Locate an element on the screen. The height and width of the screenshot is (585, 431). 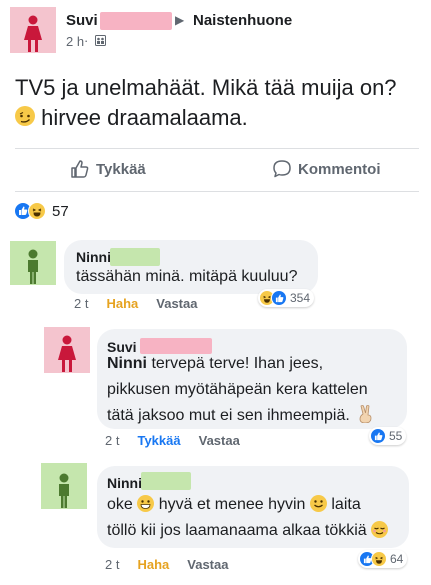
group-name-link: Naistenhuone is located at coordinates (242, 20).